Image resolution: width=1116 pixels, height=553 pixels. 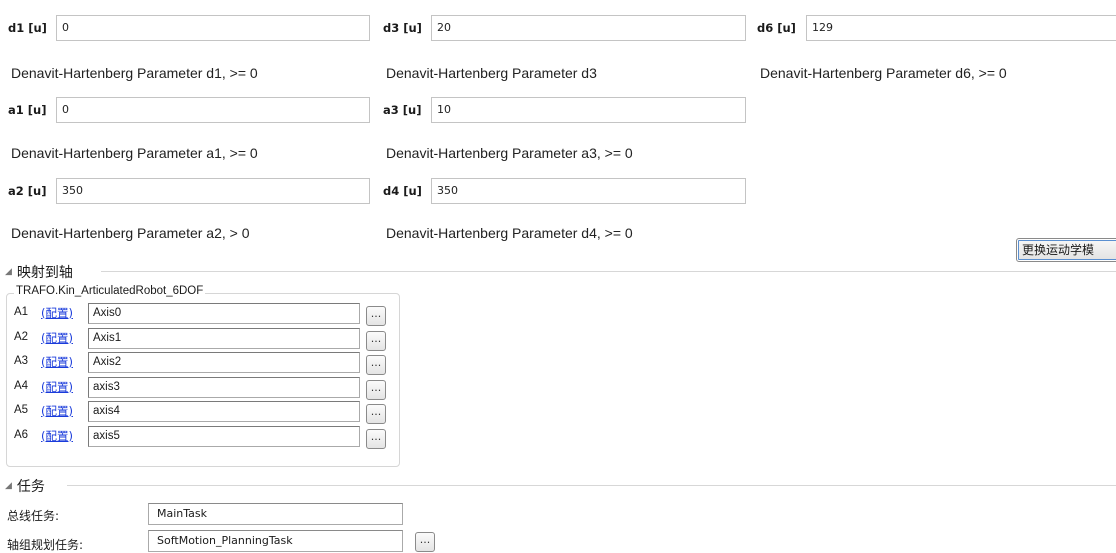 What do you see at coordinates (224, 387) in the screenshot?
I see `axis-input: axis3` at bounding box center [224, 387].